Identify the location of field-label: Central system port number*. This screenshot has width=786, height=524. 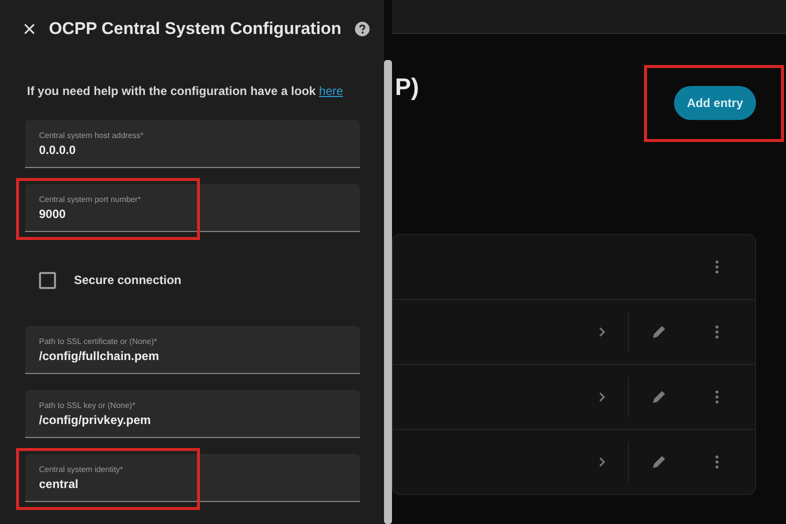
(90, 199).